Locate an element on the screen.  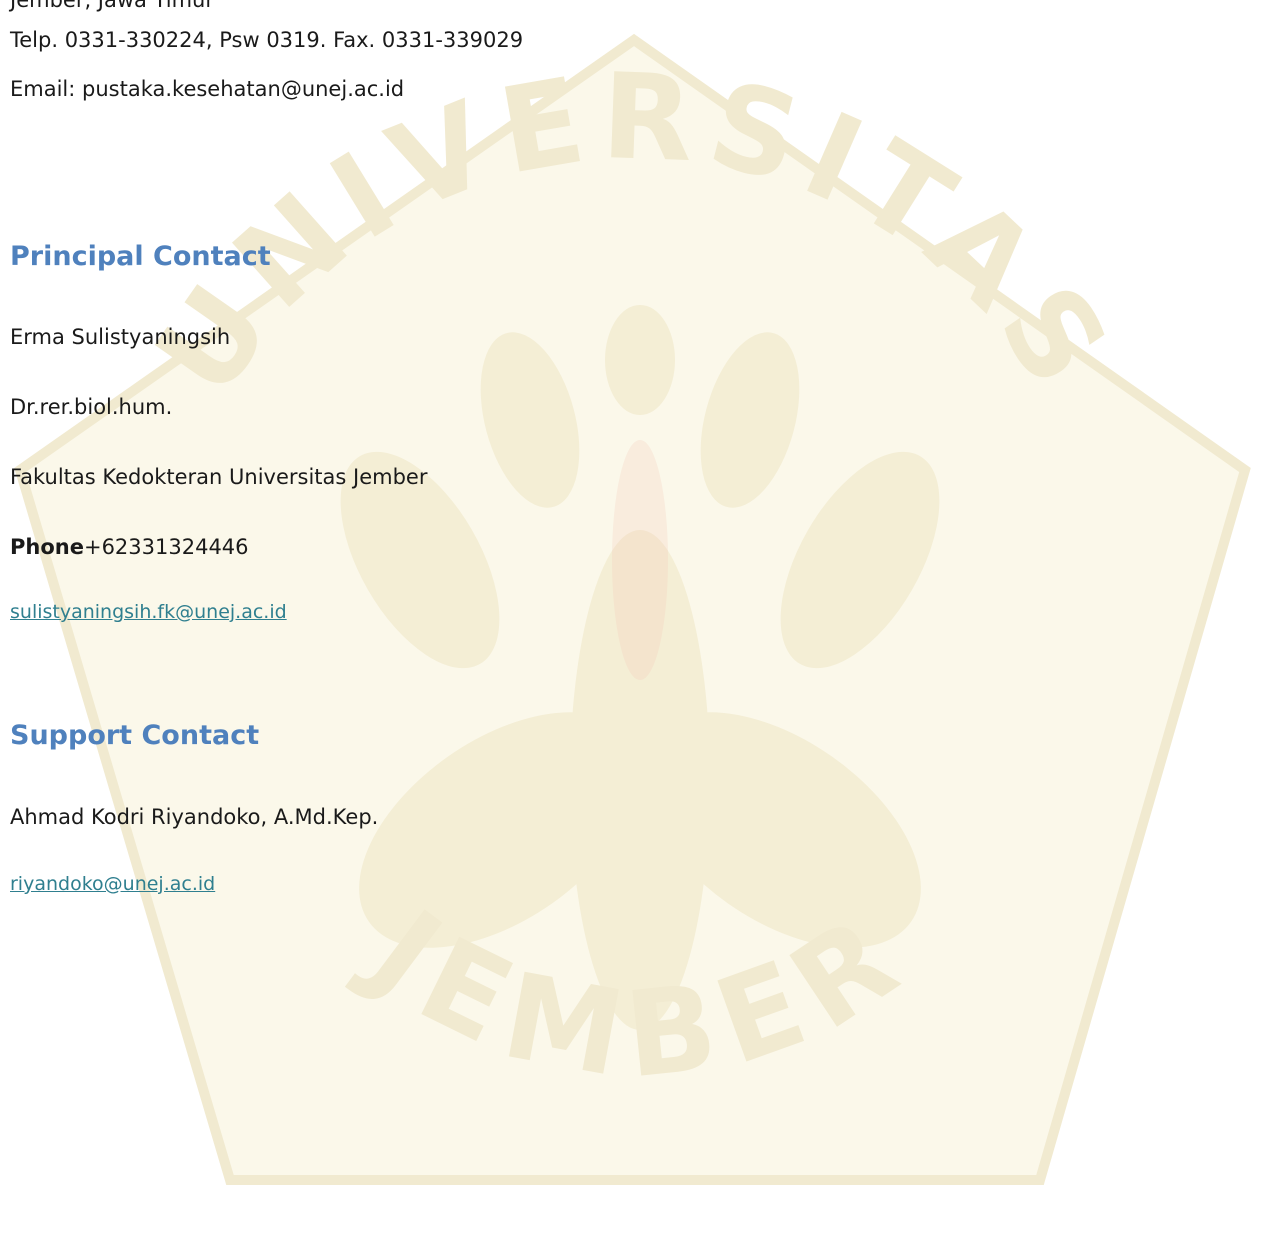
support-contact-name: Ahmad Kodri Riyandoko, A.Md.Kep. is located at coordinates (194, 817).